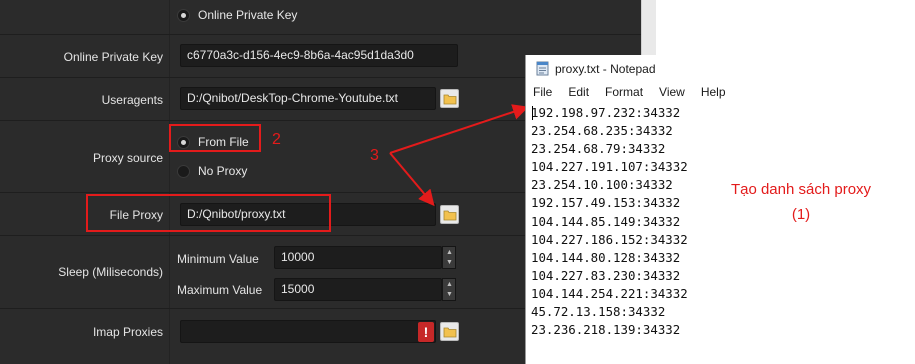  What do you see at coordinates (801, 189) in the screenshot?
I see `proxy-list-note-line1: Tạo danh sách proxy` at bounding box center [801, 189].